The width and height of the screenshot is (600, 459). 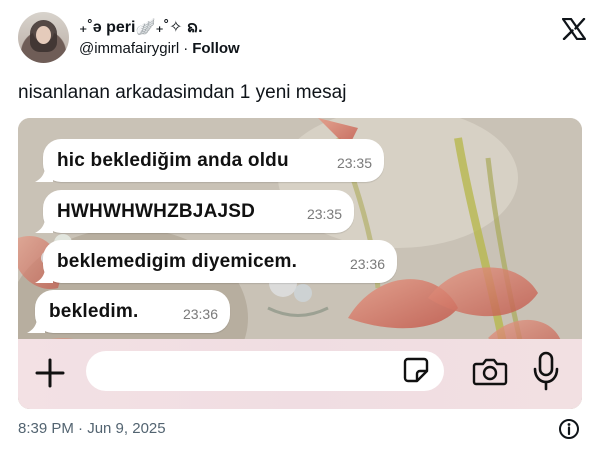 What do you see at coordinates (303, 38) in the screenshot?
I see `post-header: ₊˚ə peri🪽₊˚✧ ᨦ. @immafairygirl · Follow` at bounding box center [303, 38].